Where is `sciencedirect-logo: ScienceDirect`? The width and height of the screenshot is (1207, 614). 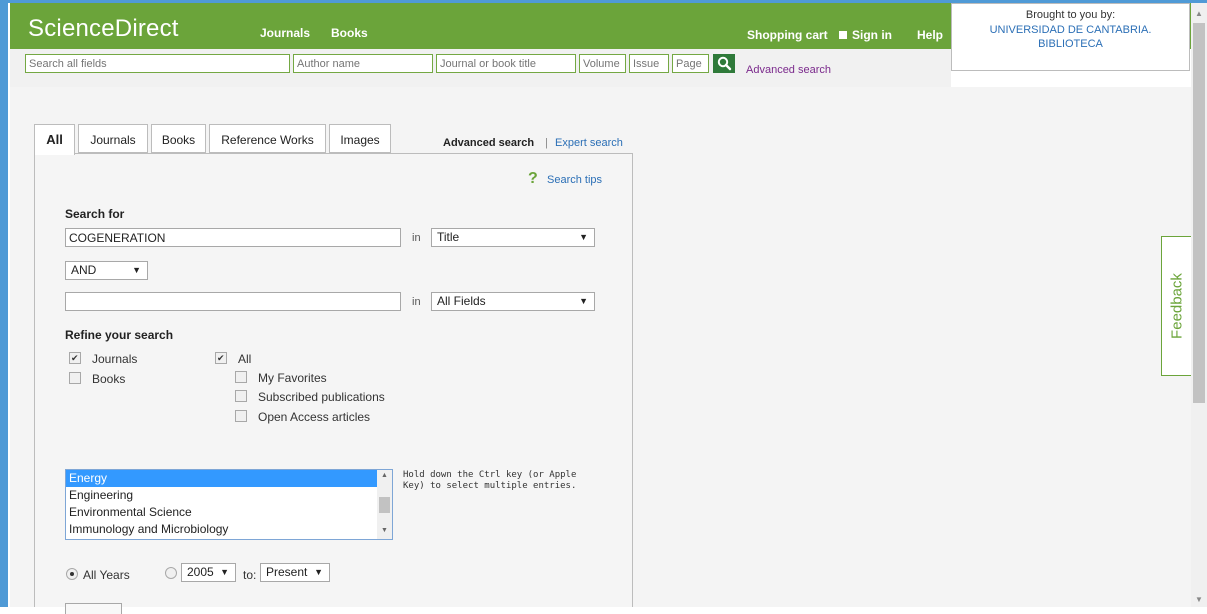
sciencedirect-logo: ScienceDirect is located at coordinates (103, 29).